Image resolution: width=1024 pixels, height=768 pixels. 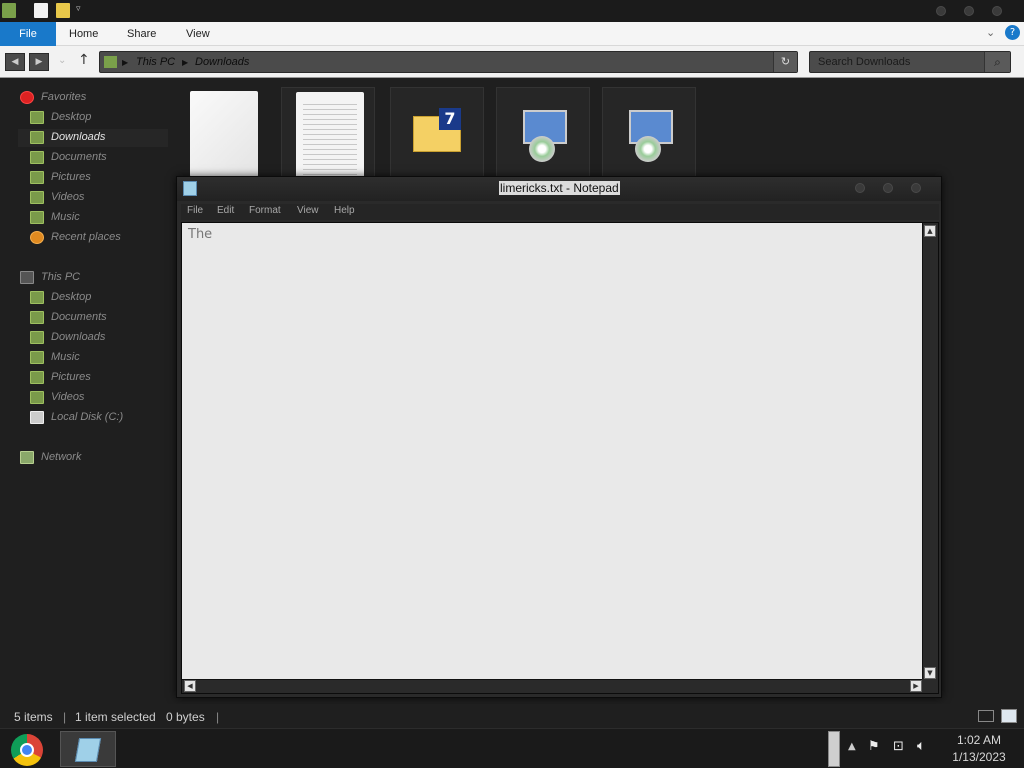 What do you see at coordinates (448, 62) in the screenshot?
I see `address-bar: ▶ This PC ▶ Downloads ↻` at bounding box center [448, 62].